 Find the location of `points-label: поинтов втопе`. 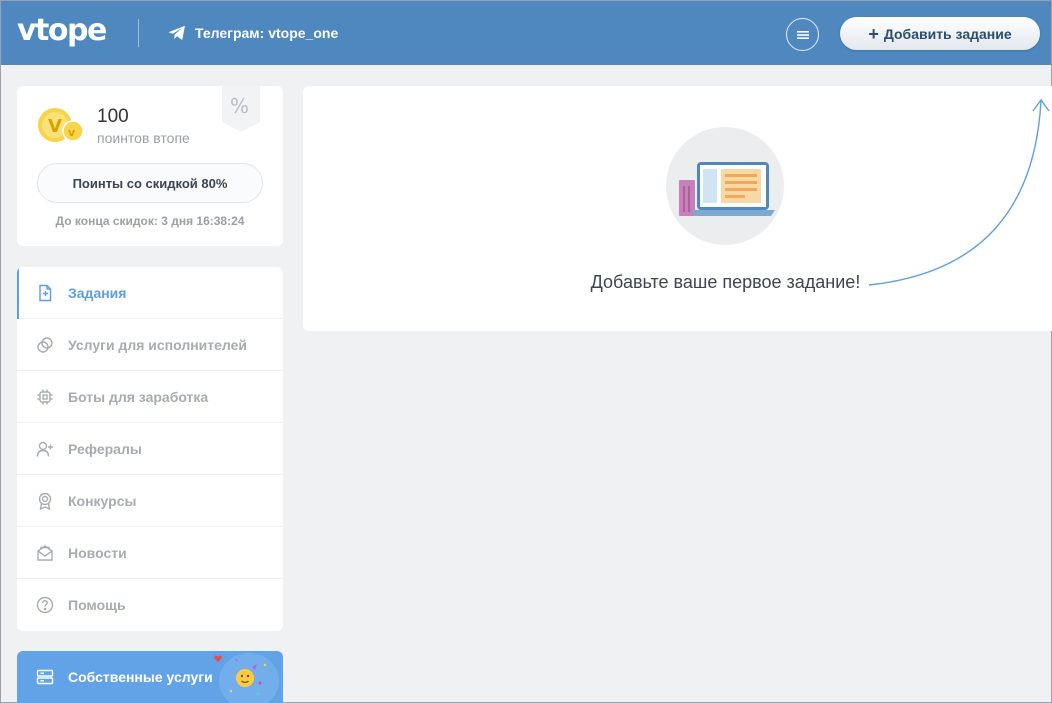

points-label: поинтов втопе is located at coordinates (143, 138).